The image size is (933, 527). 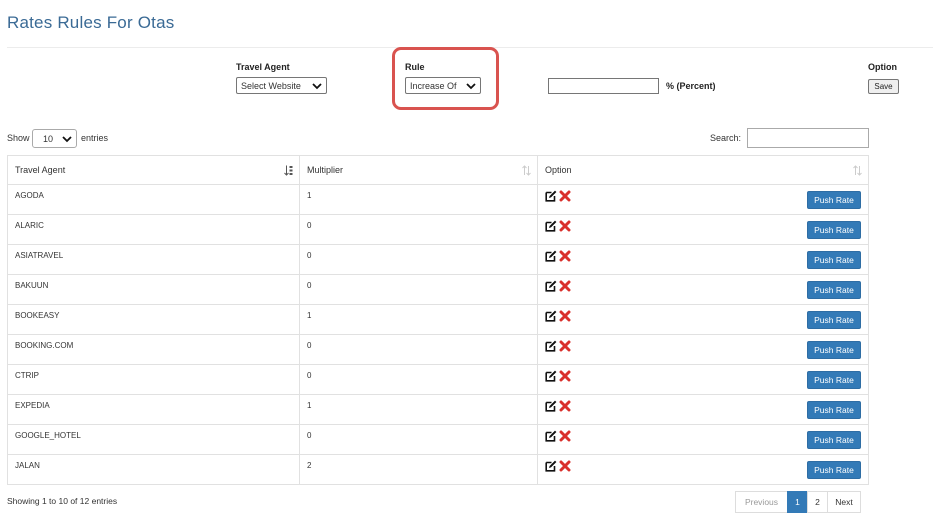 What do you see at coordinates (263, 67) in the screenshot?
I see `travel-agent-label: Travel Agent` at bounding box center [263, 67].